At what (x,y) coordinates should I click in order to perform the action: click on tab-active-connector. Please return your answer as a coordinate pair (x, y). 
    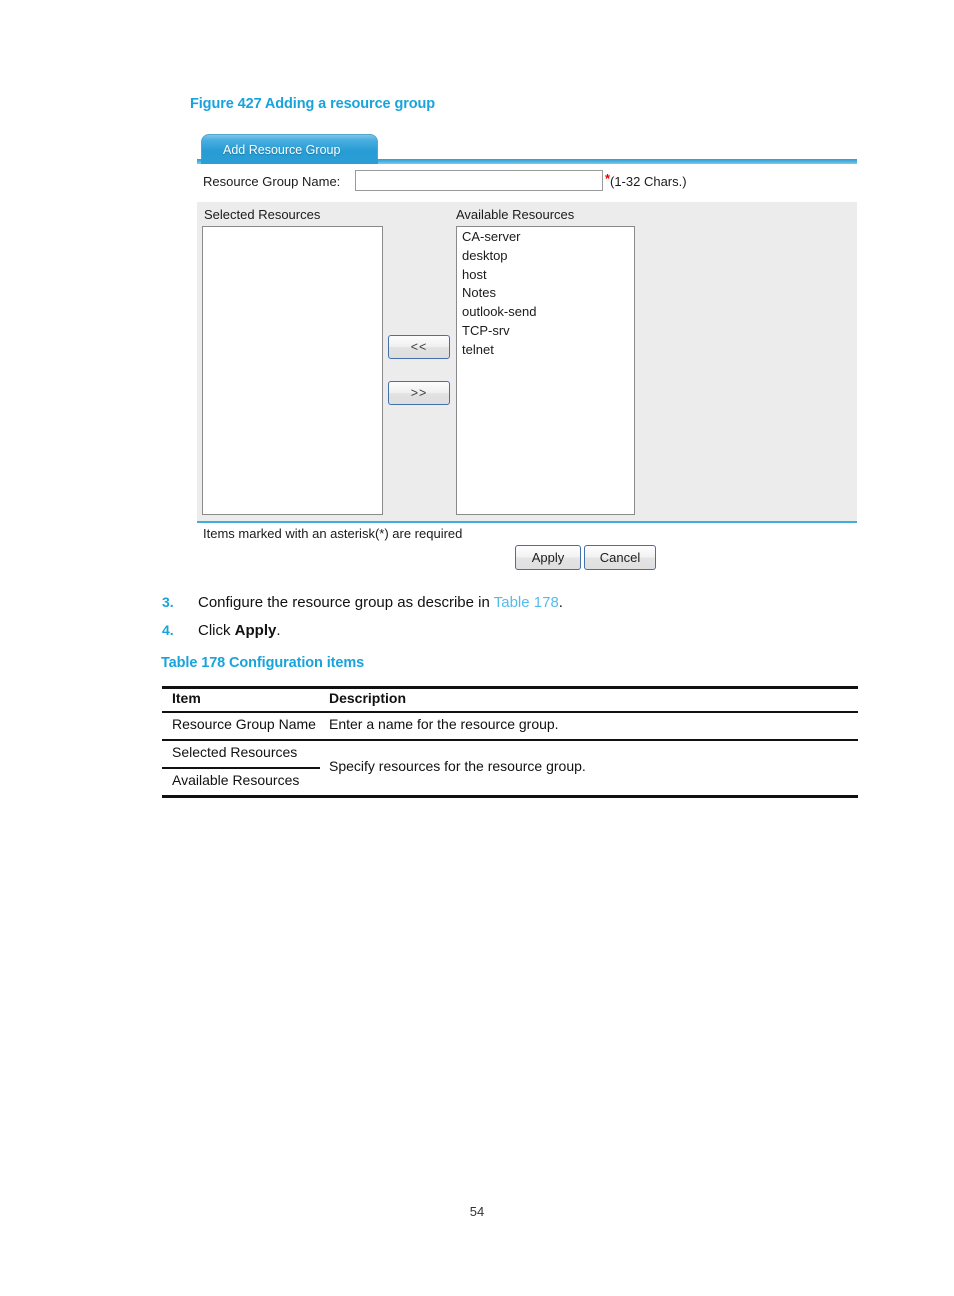
    Looking at the image, I should click on (289, 161).